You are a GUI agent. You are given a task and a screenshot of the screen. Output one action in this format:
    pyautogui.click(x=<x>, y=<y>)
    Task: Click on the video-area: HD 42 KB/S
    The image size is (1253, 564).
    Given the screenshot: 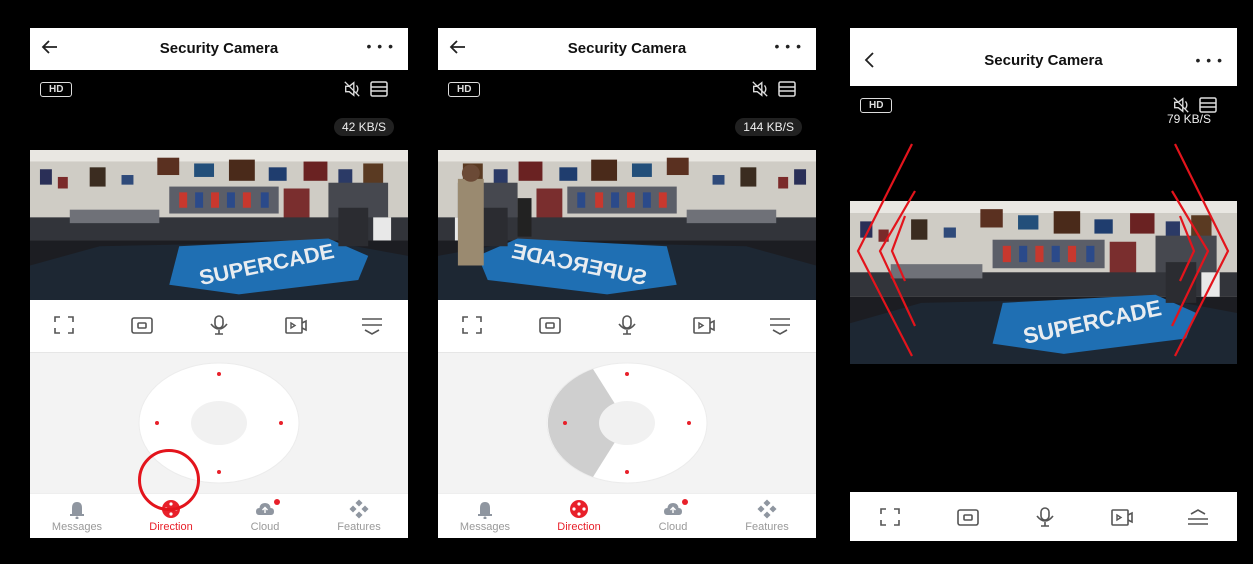 What is the action you would take?
    pyautogui.click(x=219, y=187)
    